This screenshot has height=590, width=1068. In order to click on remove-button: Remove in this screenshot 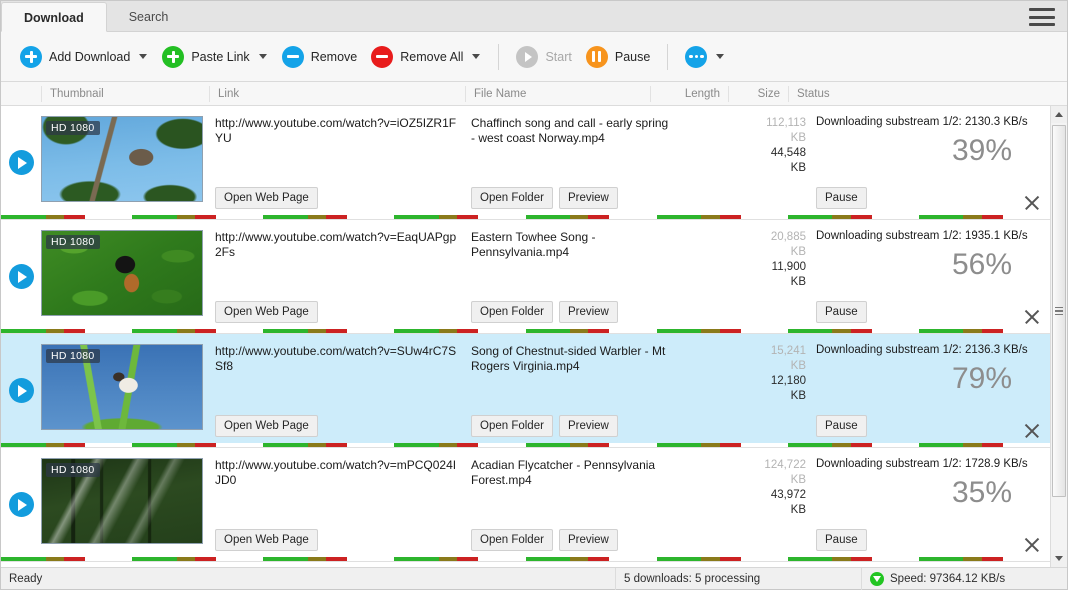, I will do `click(320, 57)`.